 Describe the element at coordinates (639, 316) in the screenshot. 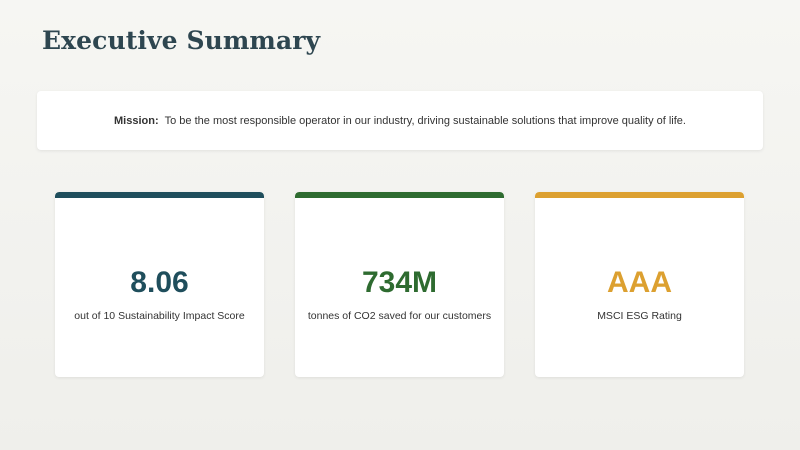

I see `metric-caption: MSCI ESG Rating` at that location.